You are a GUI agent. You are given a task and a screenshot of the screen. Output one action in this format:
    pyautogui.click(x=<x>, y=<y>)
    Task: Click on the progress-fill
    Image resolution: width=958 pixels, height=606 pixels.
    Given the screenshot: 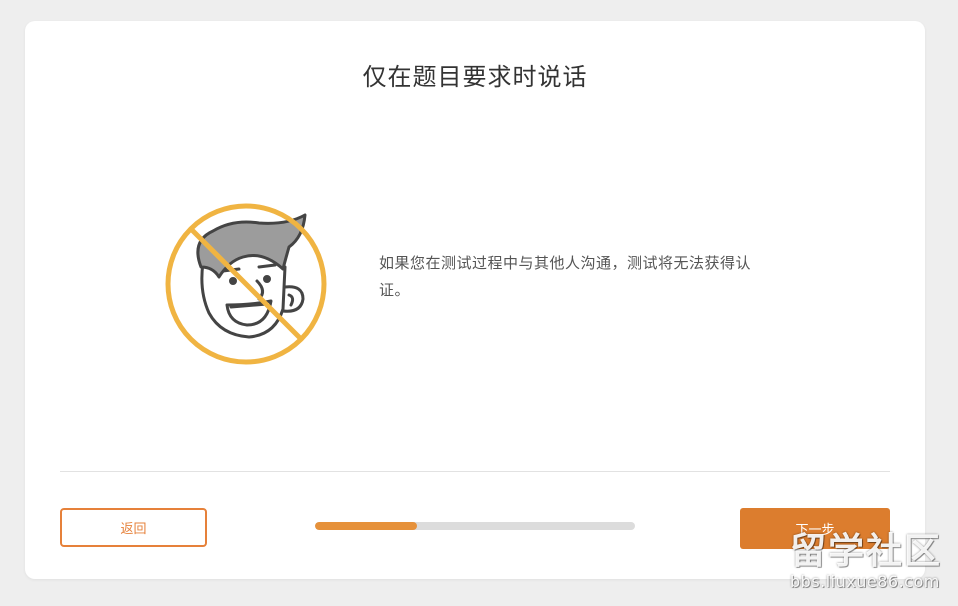 What is the action you would take?
    pyautogui.click(x=366, y=526)
    